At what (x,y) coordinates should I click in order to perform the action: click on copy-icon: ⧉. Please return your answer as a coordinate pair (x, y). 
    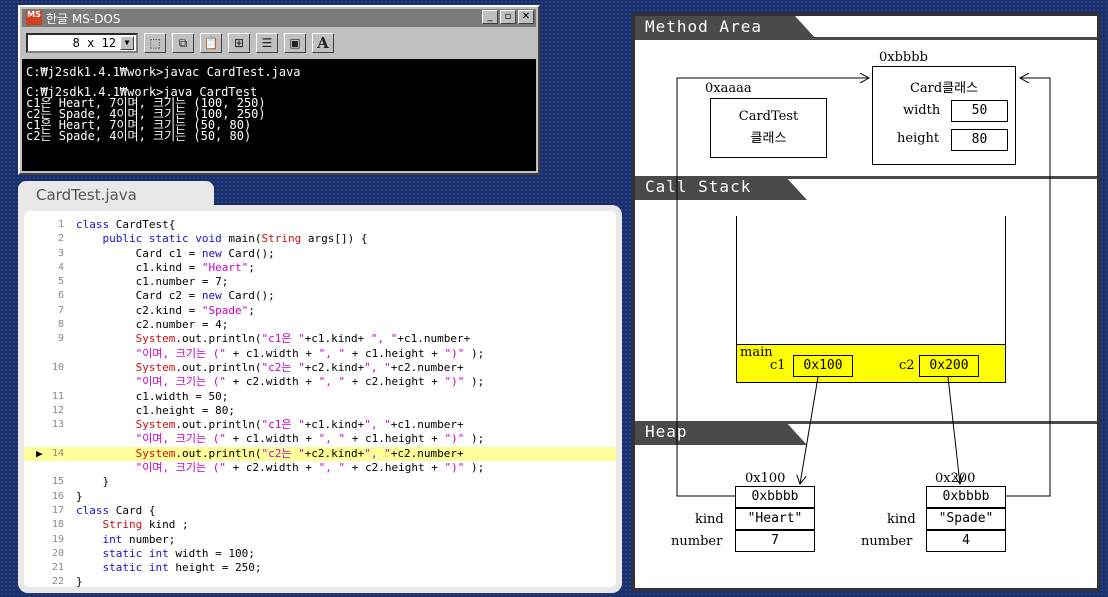
    Looking at the image, I should click on (183, 43).